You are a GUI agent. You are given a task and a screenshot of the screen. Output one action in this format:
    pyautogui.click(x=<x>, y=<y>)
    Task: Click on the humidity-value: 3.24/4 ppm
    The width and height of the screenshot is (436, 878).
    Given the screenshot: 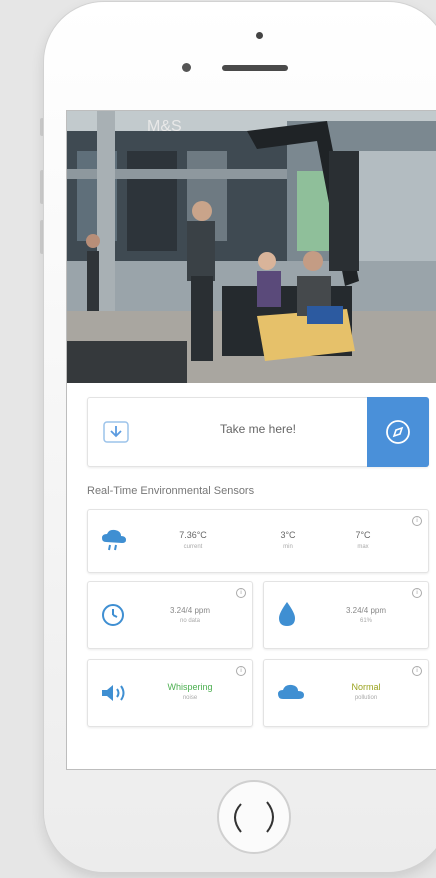 What is the action you would take?
    pyautogui.click(x=366, y=610)
    